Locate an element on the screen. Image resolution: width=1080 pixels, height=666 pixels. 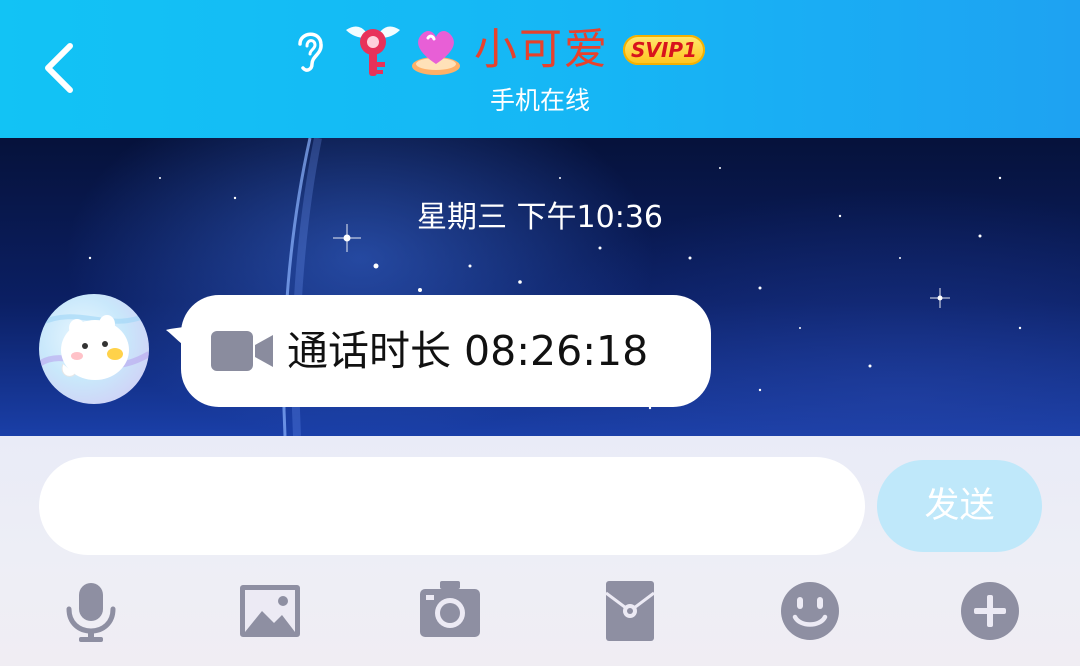
contact-avatar is located at coordinates (94, 349).